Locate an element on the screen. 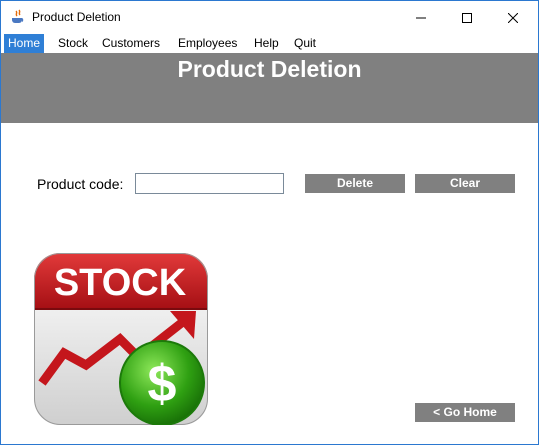 This screenshot has width=539, height=445. menu-bar: Home Stock Customers Employees Help Quit is located at coordinates (269, 43).